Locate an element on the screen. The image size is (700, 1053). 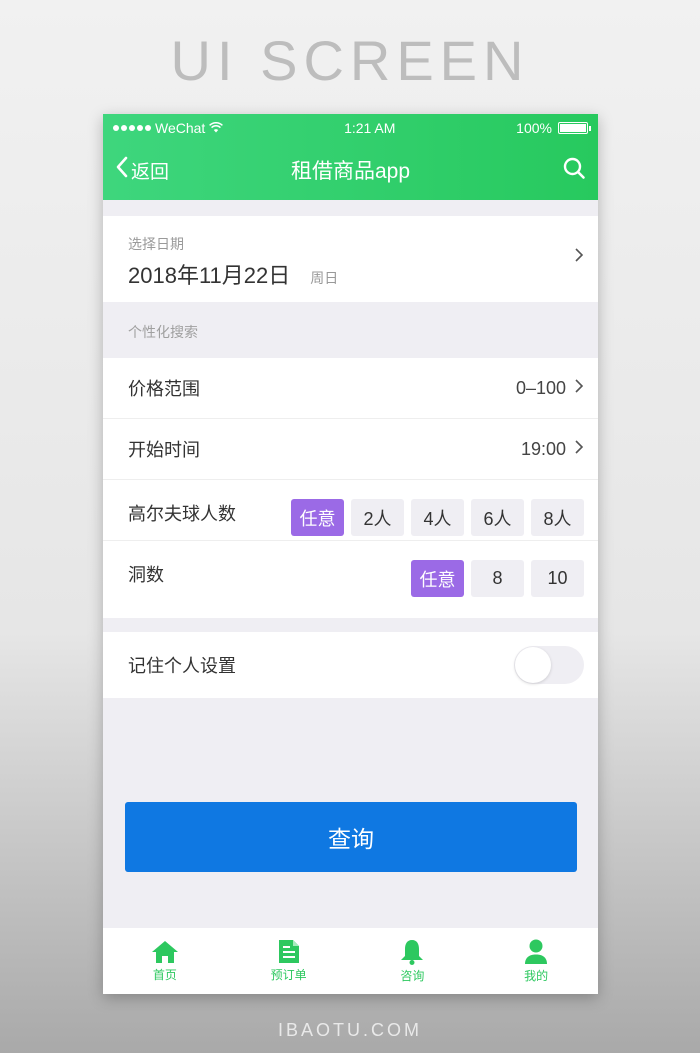
holes-options: 任意 8 10 is located at coordinates (497, 578).